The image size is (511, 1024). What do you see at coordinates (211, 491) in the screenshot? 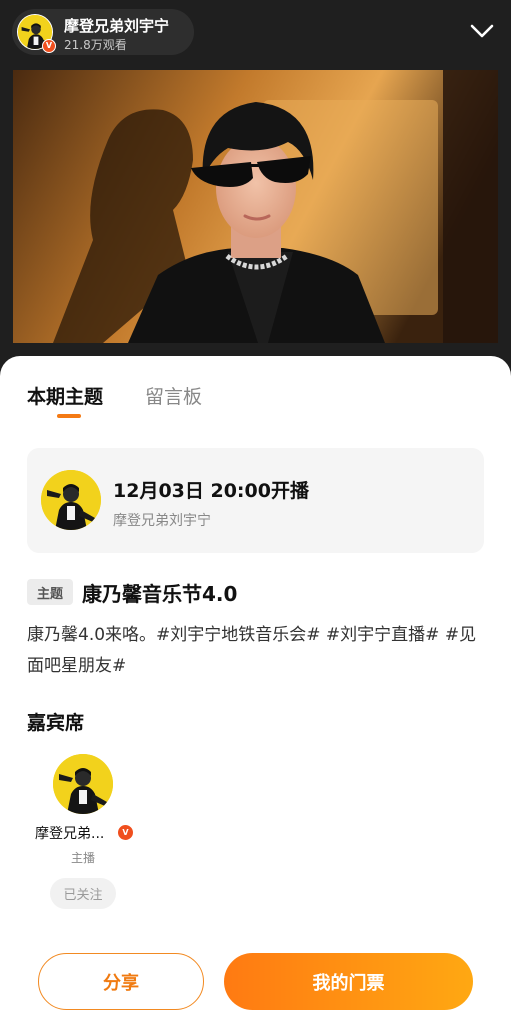
I see `schedule-time: 12月03日 20:00开播` at bounding box center [211, 491].